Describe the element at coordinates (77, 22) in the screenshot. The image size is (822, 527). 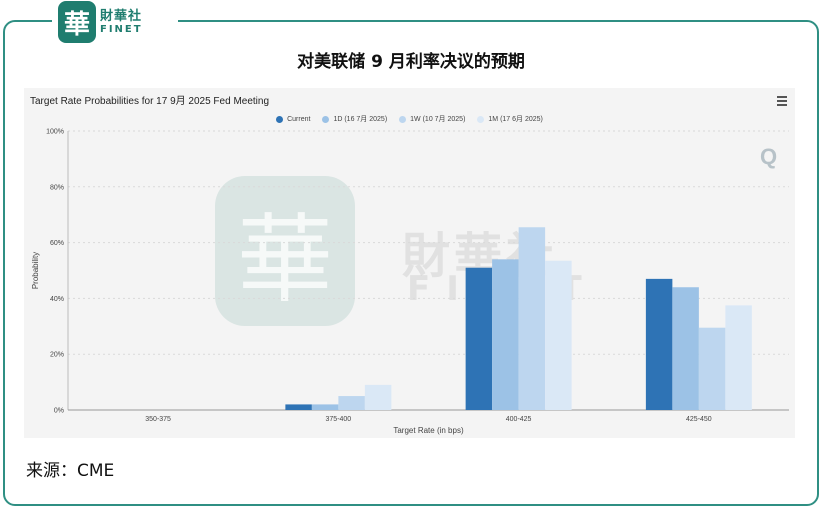
I see `logo-seal: 華` at that location.